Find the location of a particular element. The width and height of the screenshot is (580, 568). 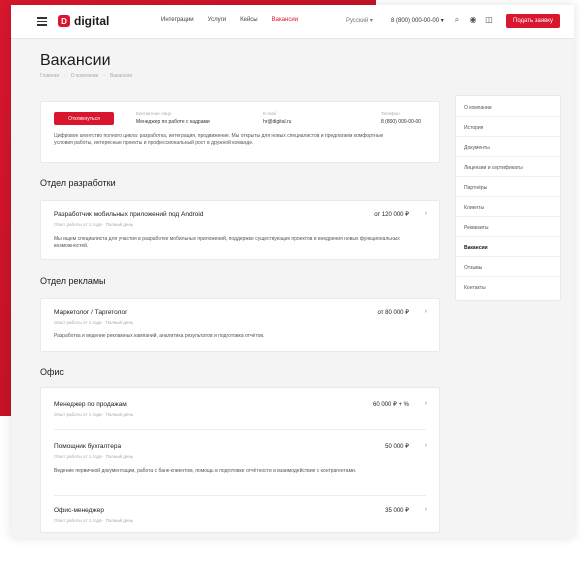

header-phone: 8 (800) 000-00-00 ▾ is located at coordinates (417, 20).